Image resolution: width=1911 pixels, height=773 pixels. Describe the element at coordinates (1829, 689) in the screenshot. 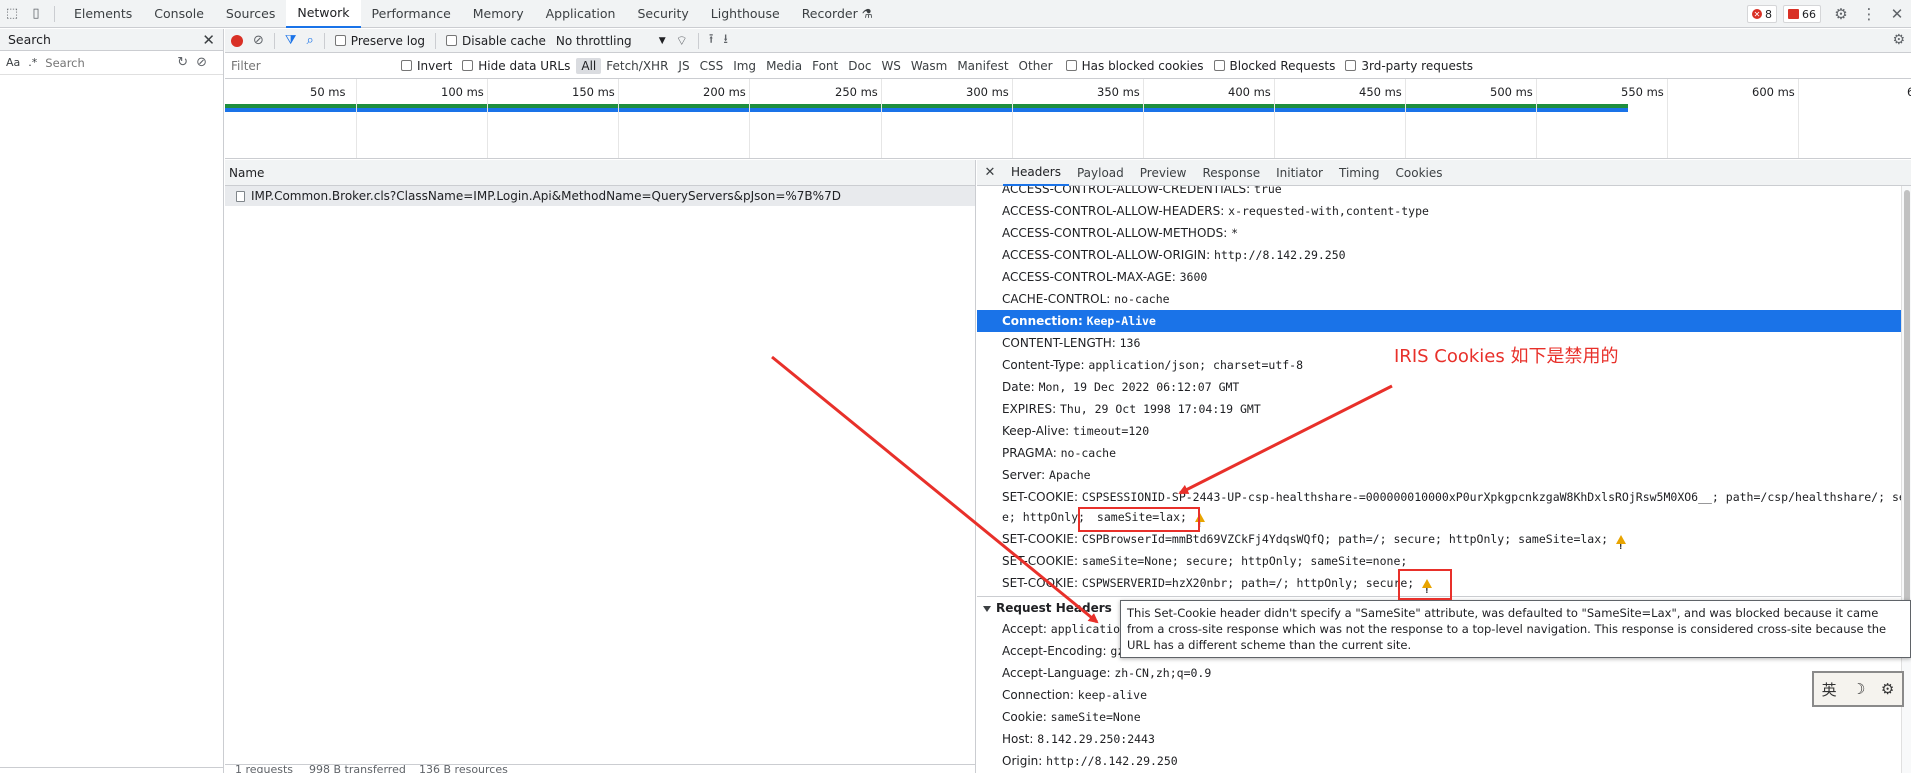

I see `ime-language: 英` at that location.